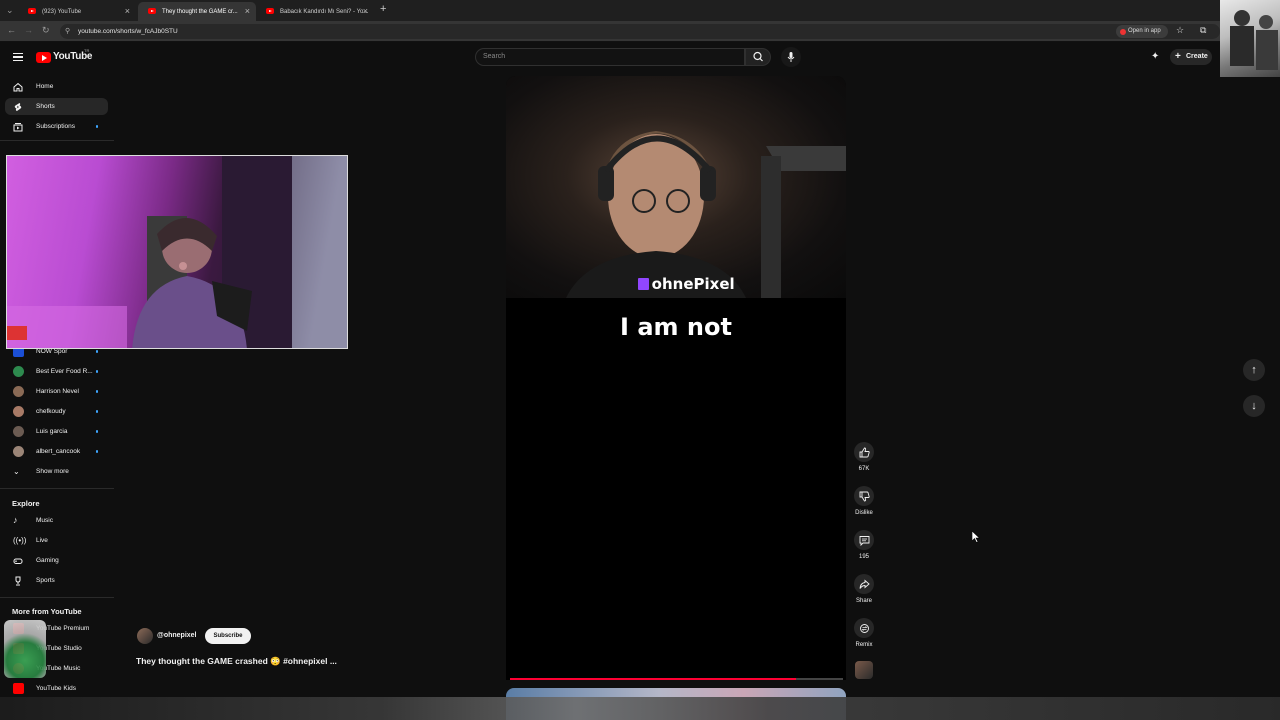 The image size is (1280, 720). Describe the element at coordinates (46, 30) in the screenshot. I see `reload-icon: ↻` at that location.